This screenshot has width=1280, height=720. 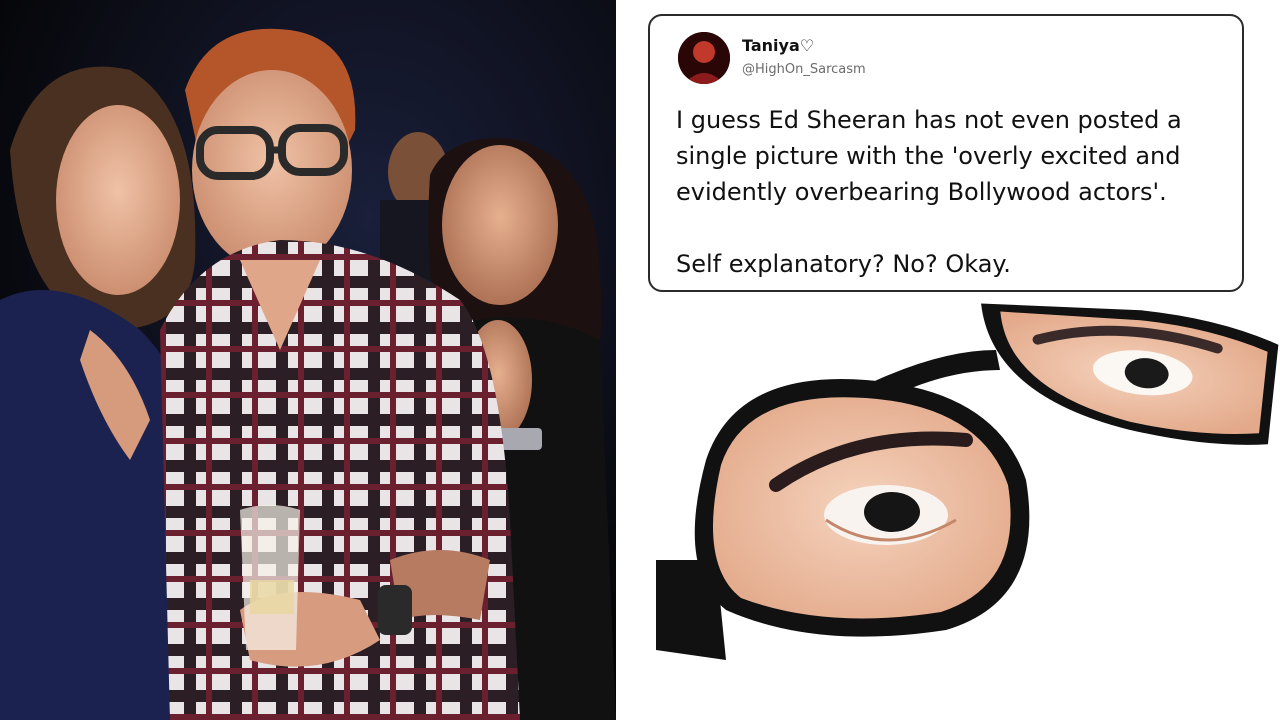 What do you see at coordinates (804, 69) in the screenshot?
I see `author-handle: @HighOn_Sarcasm` at bounding box center [804, 69].